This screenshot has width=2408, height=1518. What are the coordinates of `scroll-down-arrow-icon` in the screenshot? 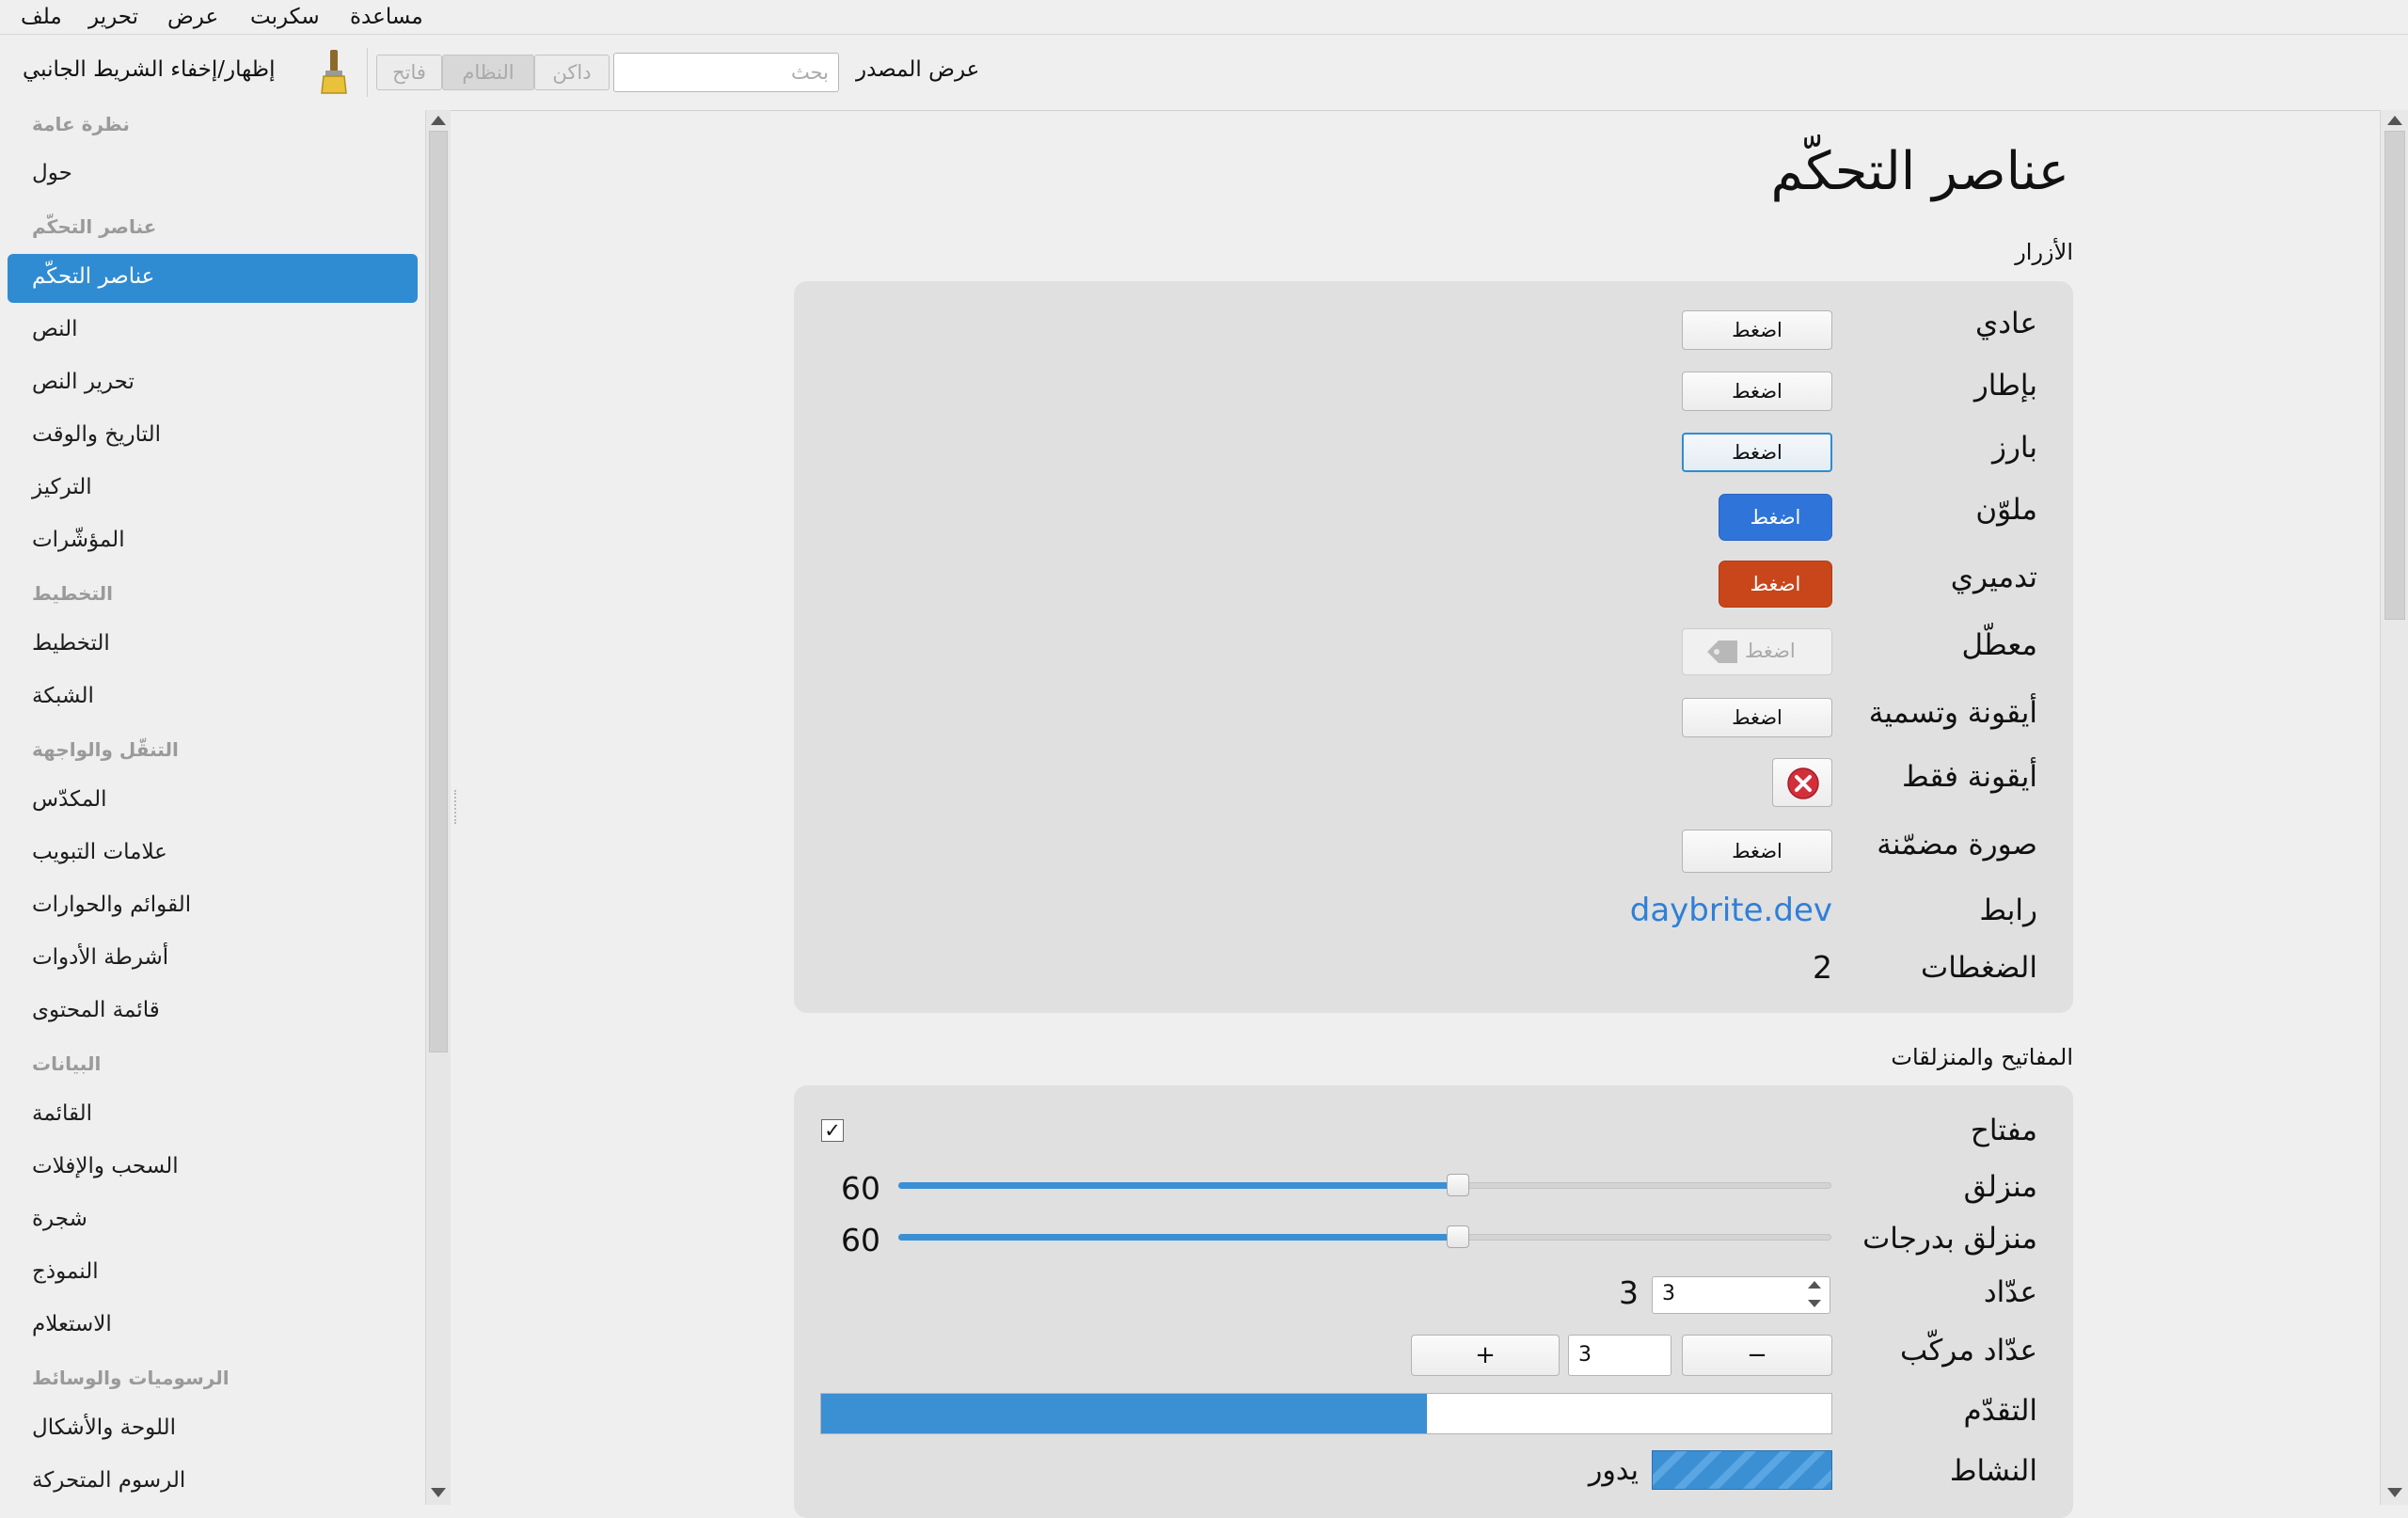 It's located at (439, 1493).